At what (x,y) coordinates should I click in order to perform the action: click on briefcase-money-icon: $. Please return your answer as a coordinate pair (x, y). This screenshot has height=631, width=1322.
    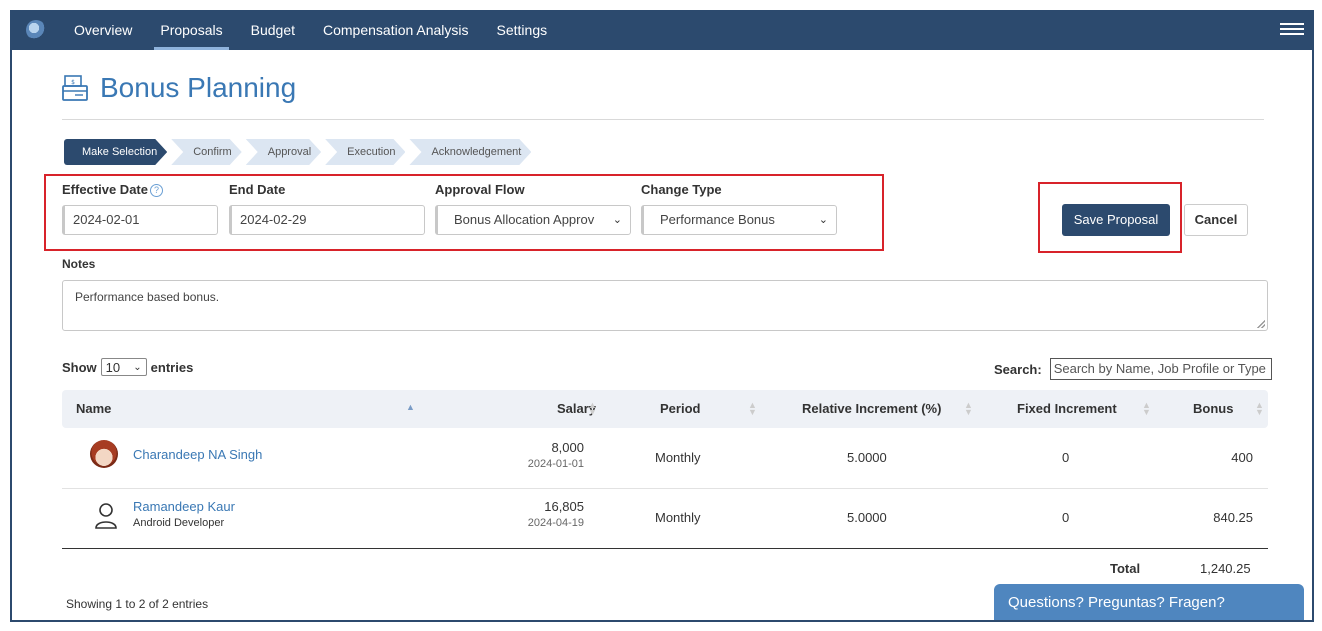
    Looking at the image, I should click on (75, 88).